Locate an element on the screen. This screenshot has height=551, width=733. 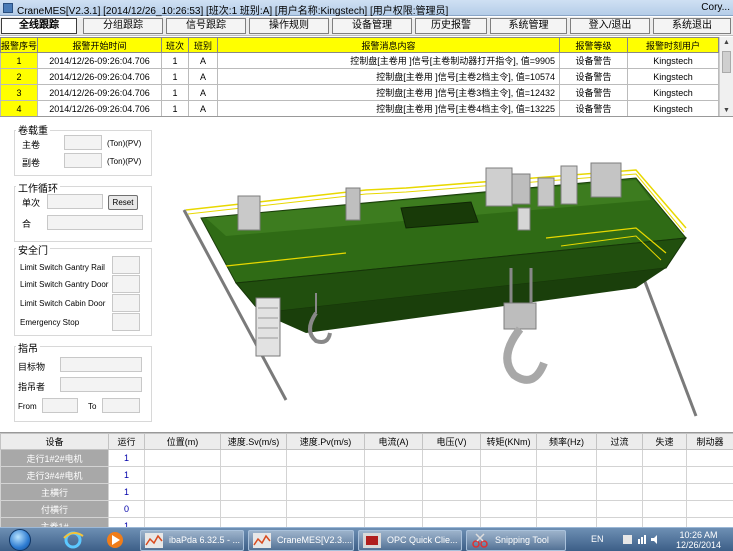
start-button is located at coordinates (22, 539).